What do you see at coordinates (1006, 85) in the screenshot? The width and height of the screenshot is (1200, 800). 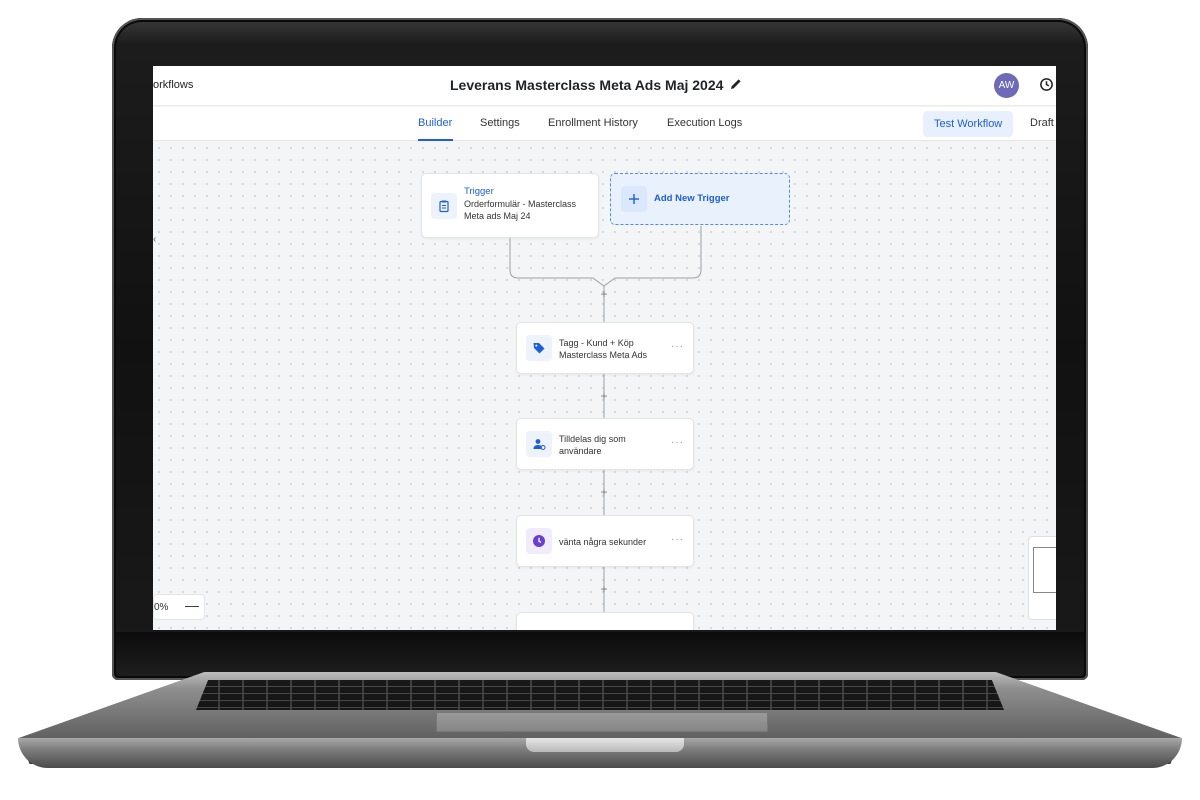 I see `avatar: AW` at bounding box center [1006, 85].